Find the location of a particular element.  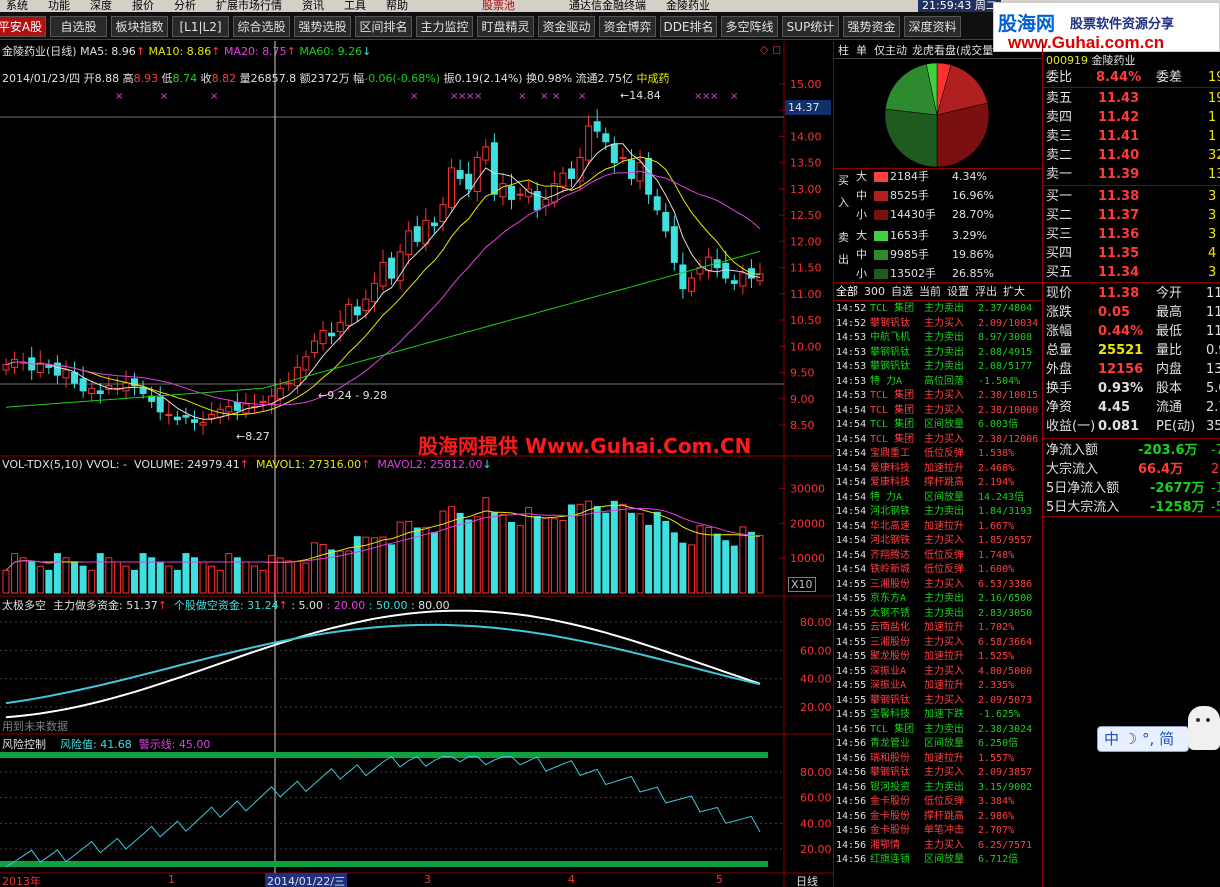

tick-row: 14:54 爱康科技 加速拉升 2.468% is located at coordinates (939, 469).